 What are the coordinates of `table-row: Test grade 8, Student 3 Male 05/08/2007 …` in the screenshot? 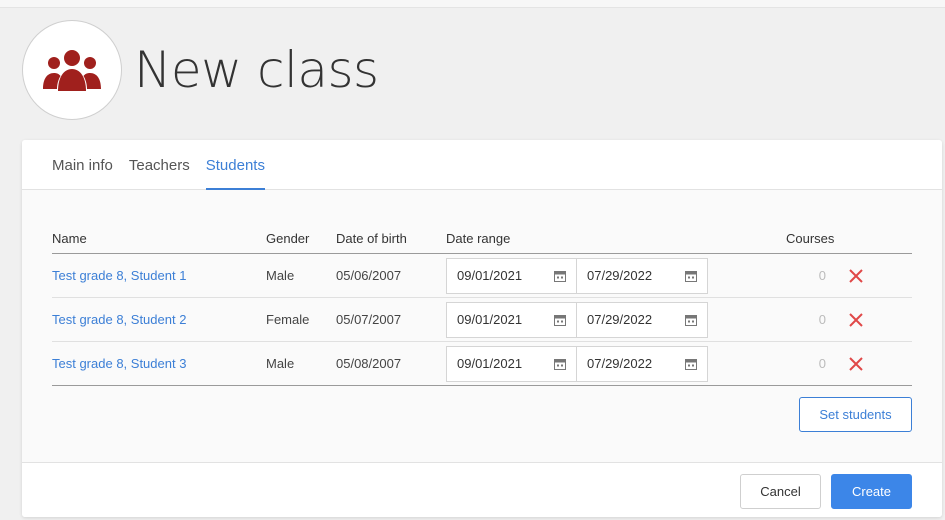 It's located at (482, 364).